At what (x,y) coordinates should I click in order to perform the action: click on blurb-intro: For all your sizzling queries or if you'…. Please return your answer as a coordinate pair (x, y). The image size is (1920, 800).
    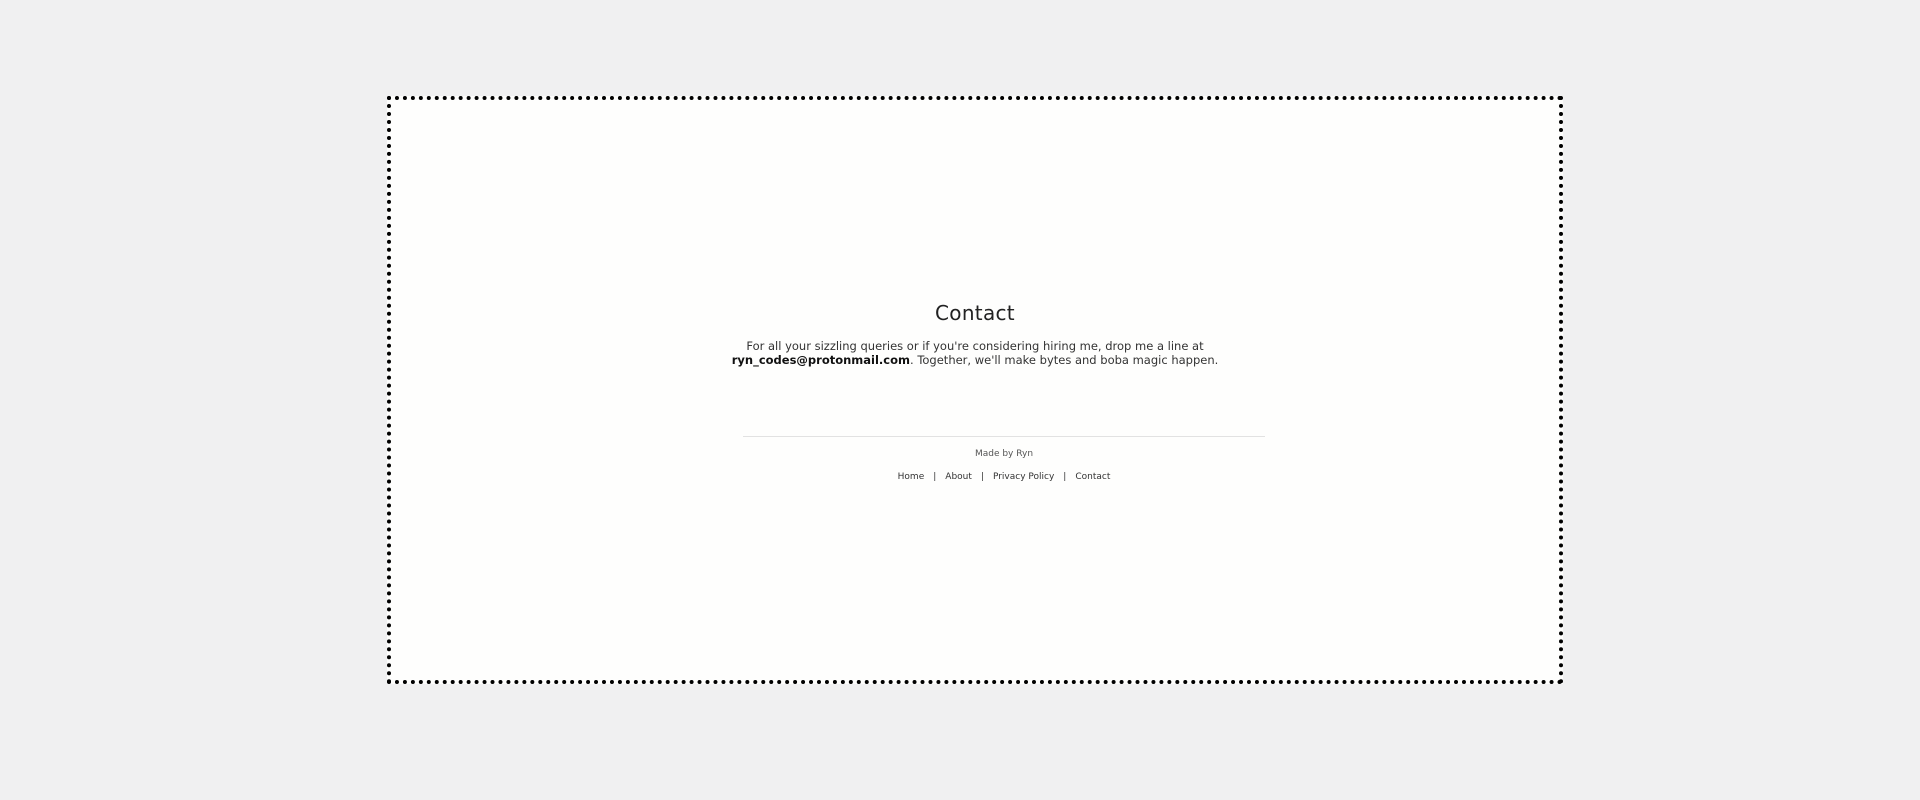
    Looking at the image, I should click on (975, 346).